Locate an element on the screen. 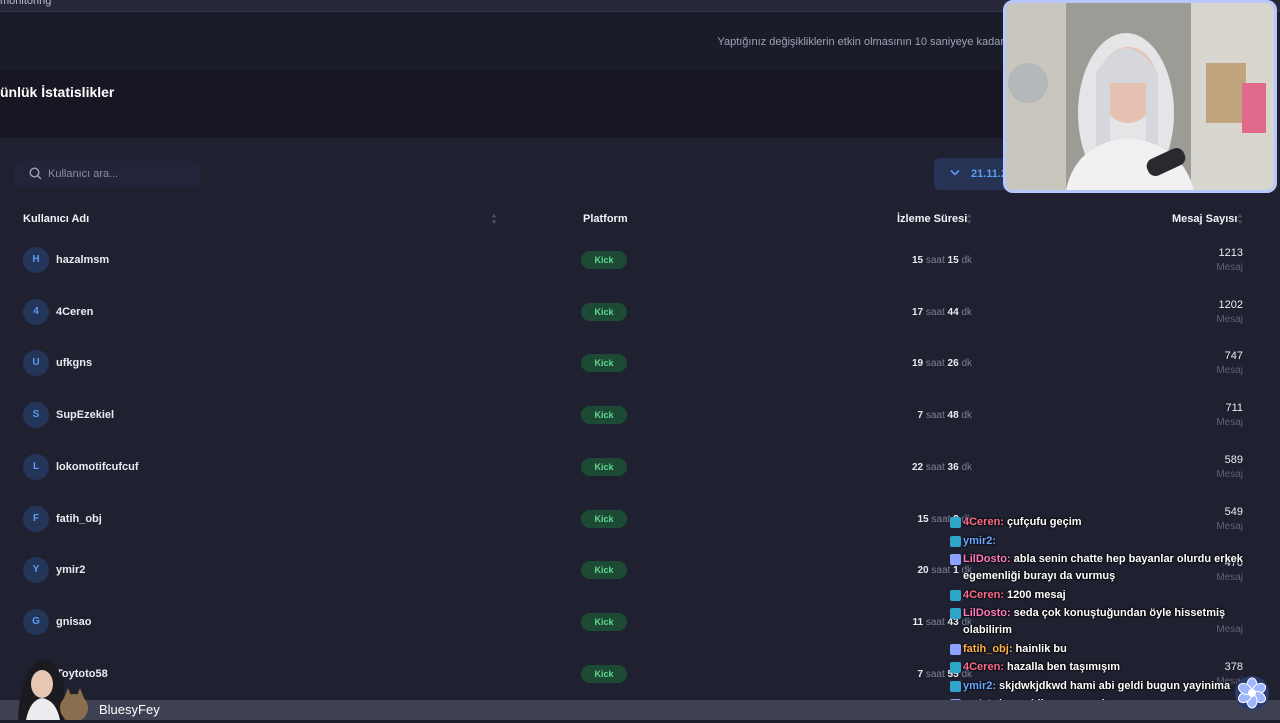  message-count: 711 is located at coordinates (1234, 408).